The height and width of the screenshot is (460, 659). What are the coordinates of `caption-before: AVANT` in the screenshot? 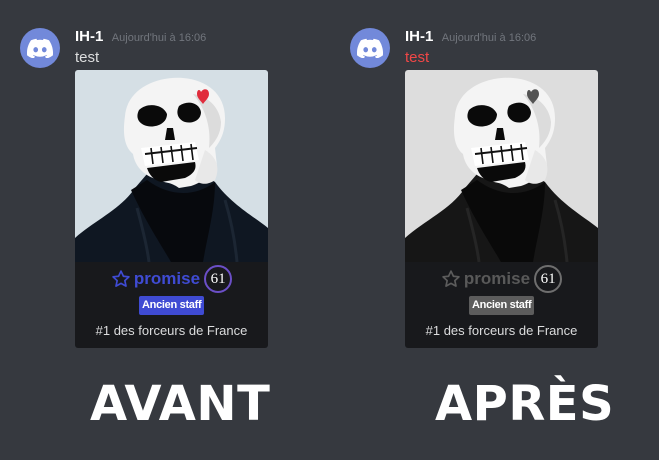 It's located at (180, 404).